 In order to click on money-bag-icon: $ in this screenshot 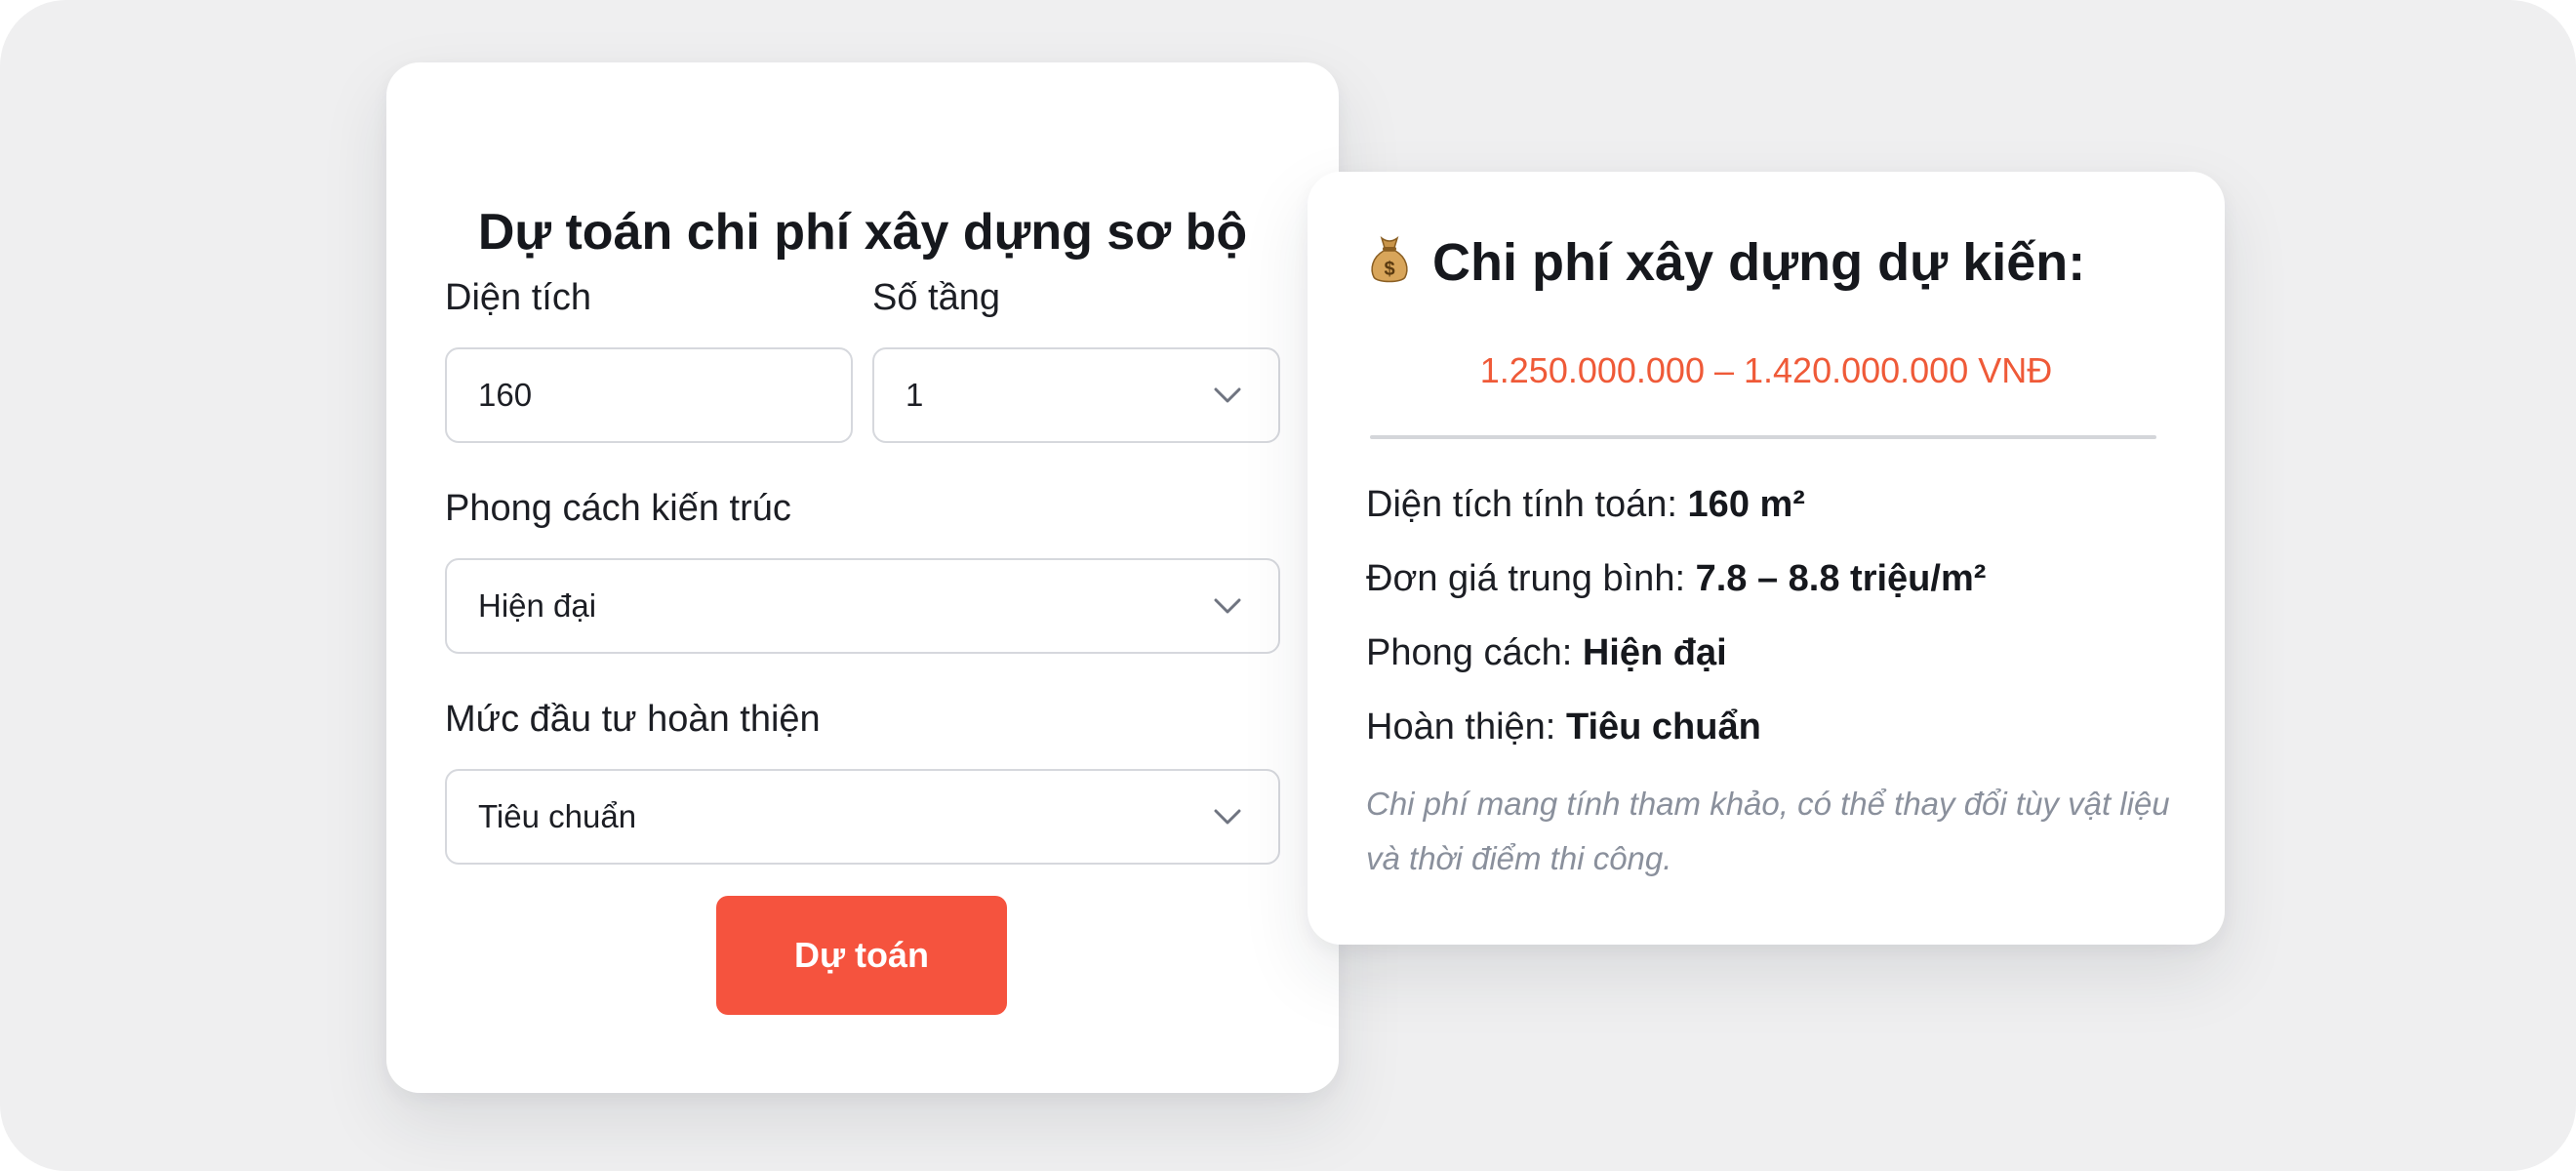, I will do `click(1389, 259)`.